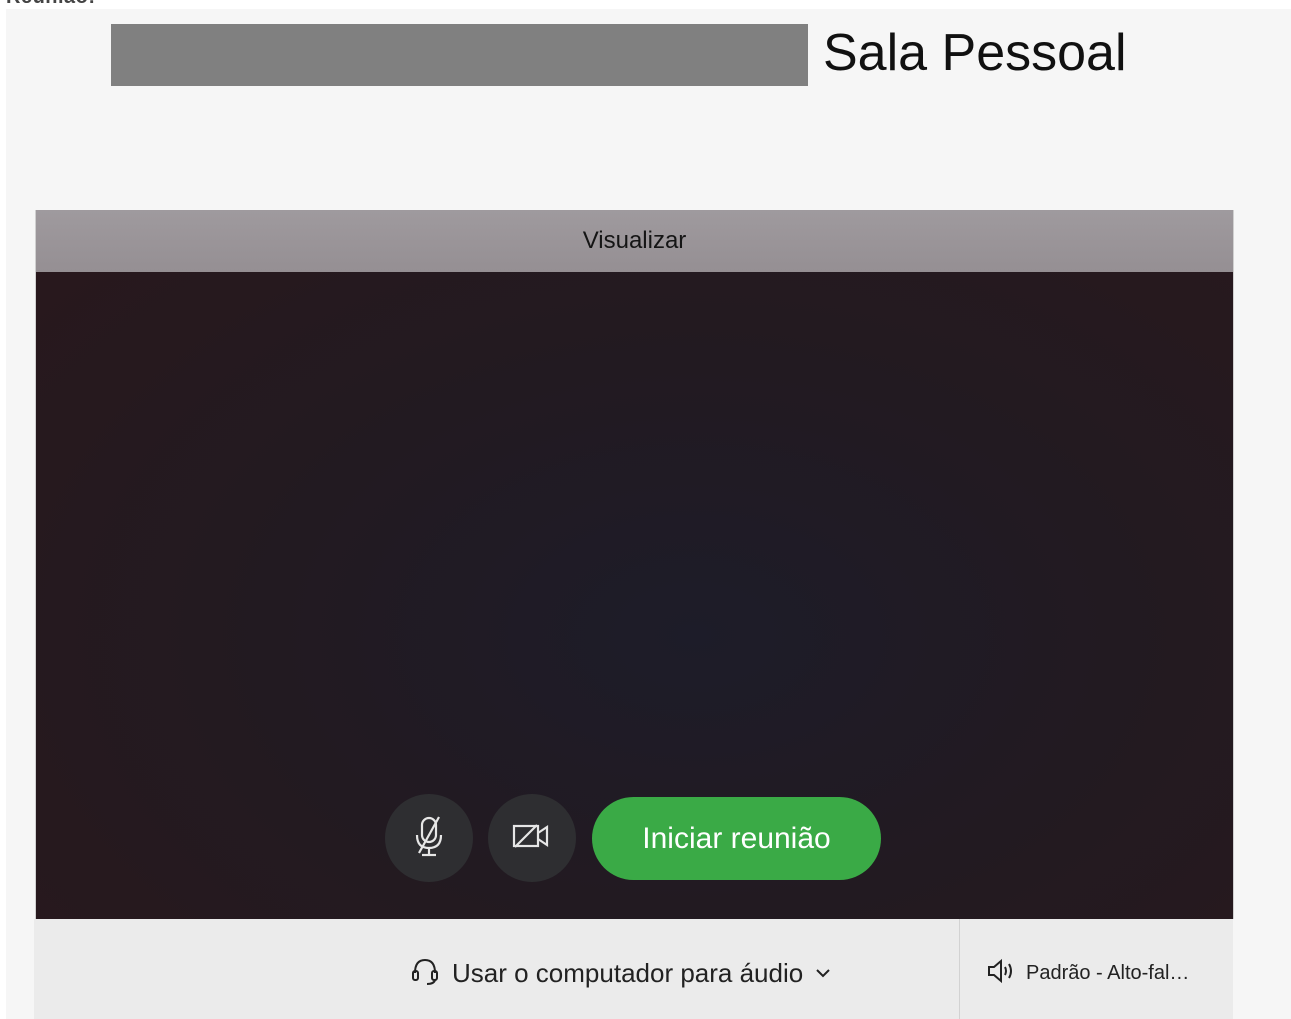 The image size is (1291, 1019). I want to click on speaker-icon, so click(1001, 973).